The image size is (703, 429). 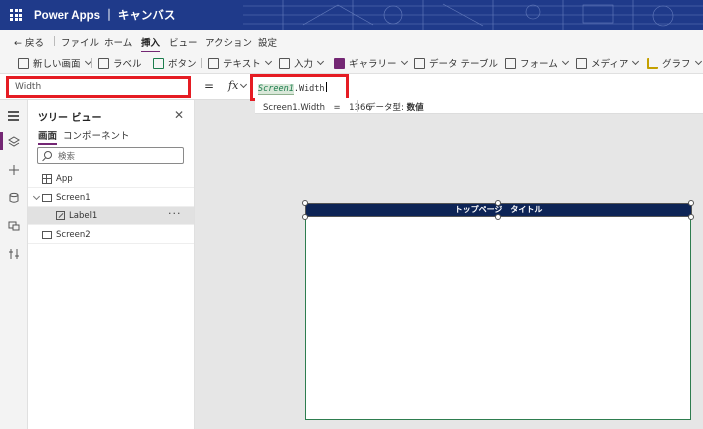 What do you see at coordinates (14, 198) in the screenshot?
I see `database-icon` at bounding box center [14, 198].